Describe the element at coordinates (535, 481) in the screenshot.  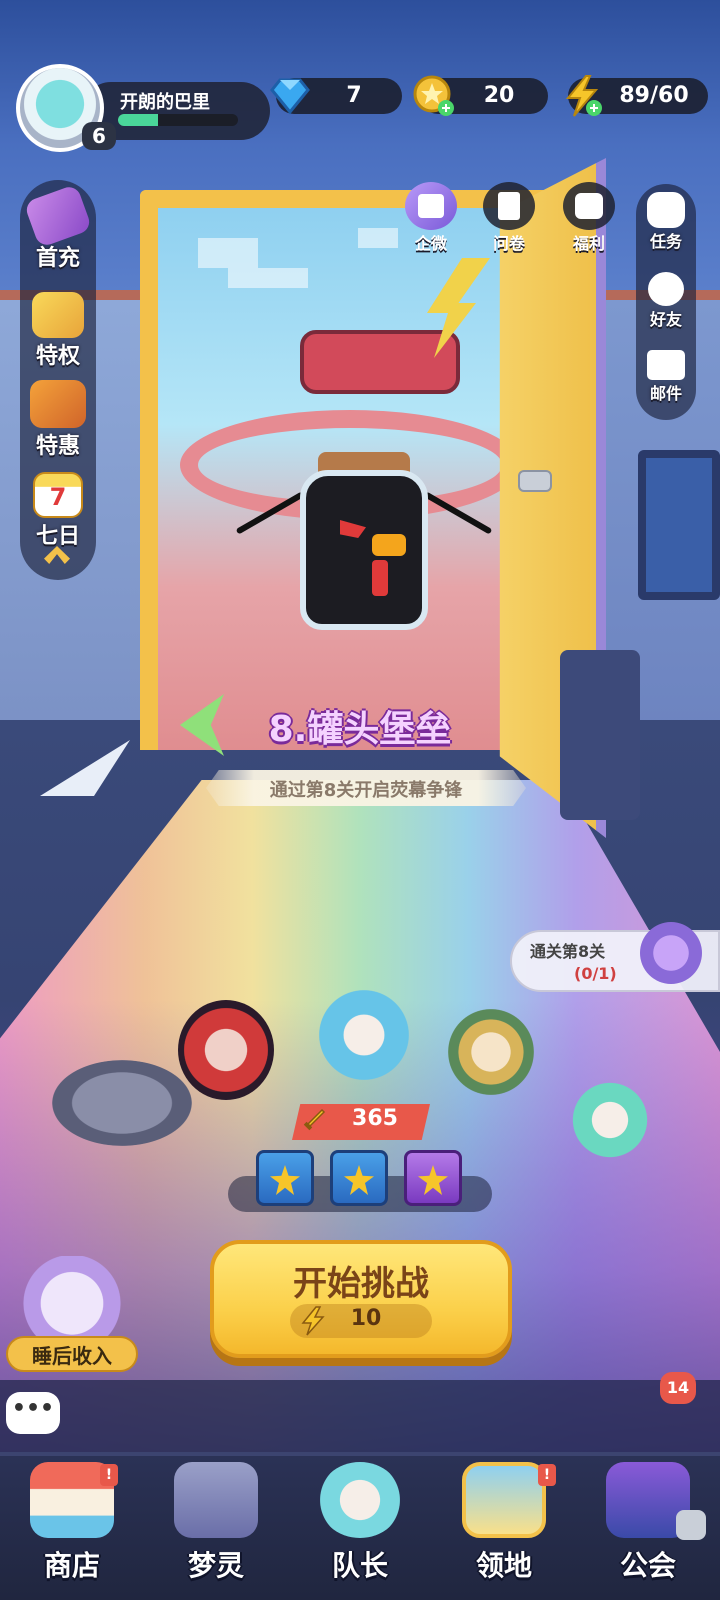
I see `door-knob-icon` at that location.